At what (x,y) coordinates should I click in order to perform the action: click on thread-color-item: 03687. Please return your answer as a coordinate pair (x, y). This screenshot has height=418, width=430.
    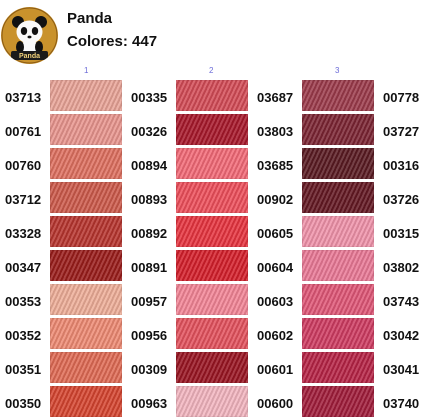
    Looking at the image, I should click on (315, 96).